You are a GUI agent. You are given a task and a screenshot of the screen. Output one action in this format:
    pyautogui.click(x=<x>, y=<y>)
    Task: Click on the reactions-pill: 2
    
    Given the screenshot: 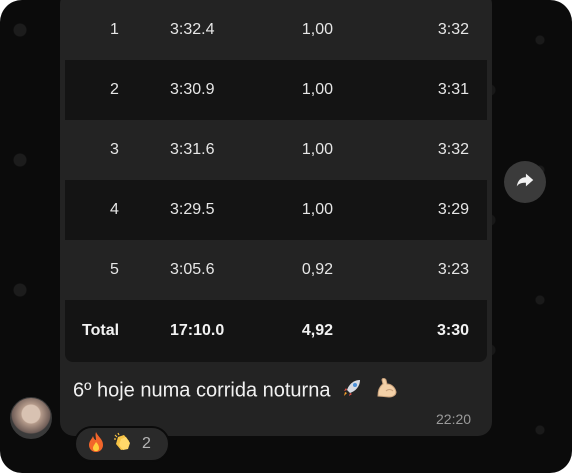 What is the action you would take?
    pyautogui.click(x=122, y=444)
    